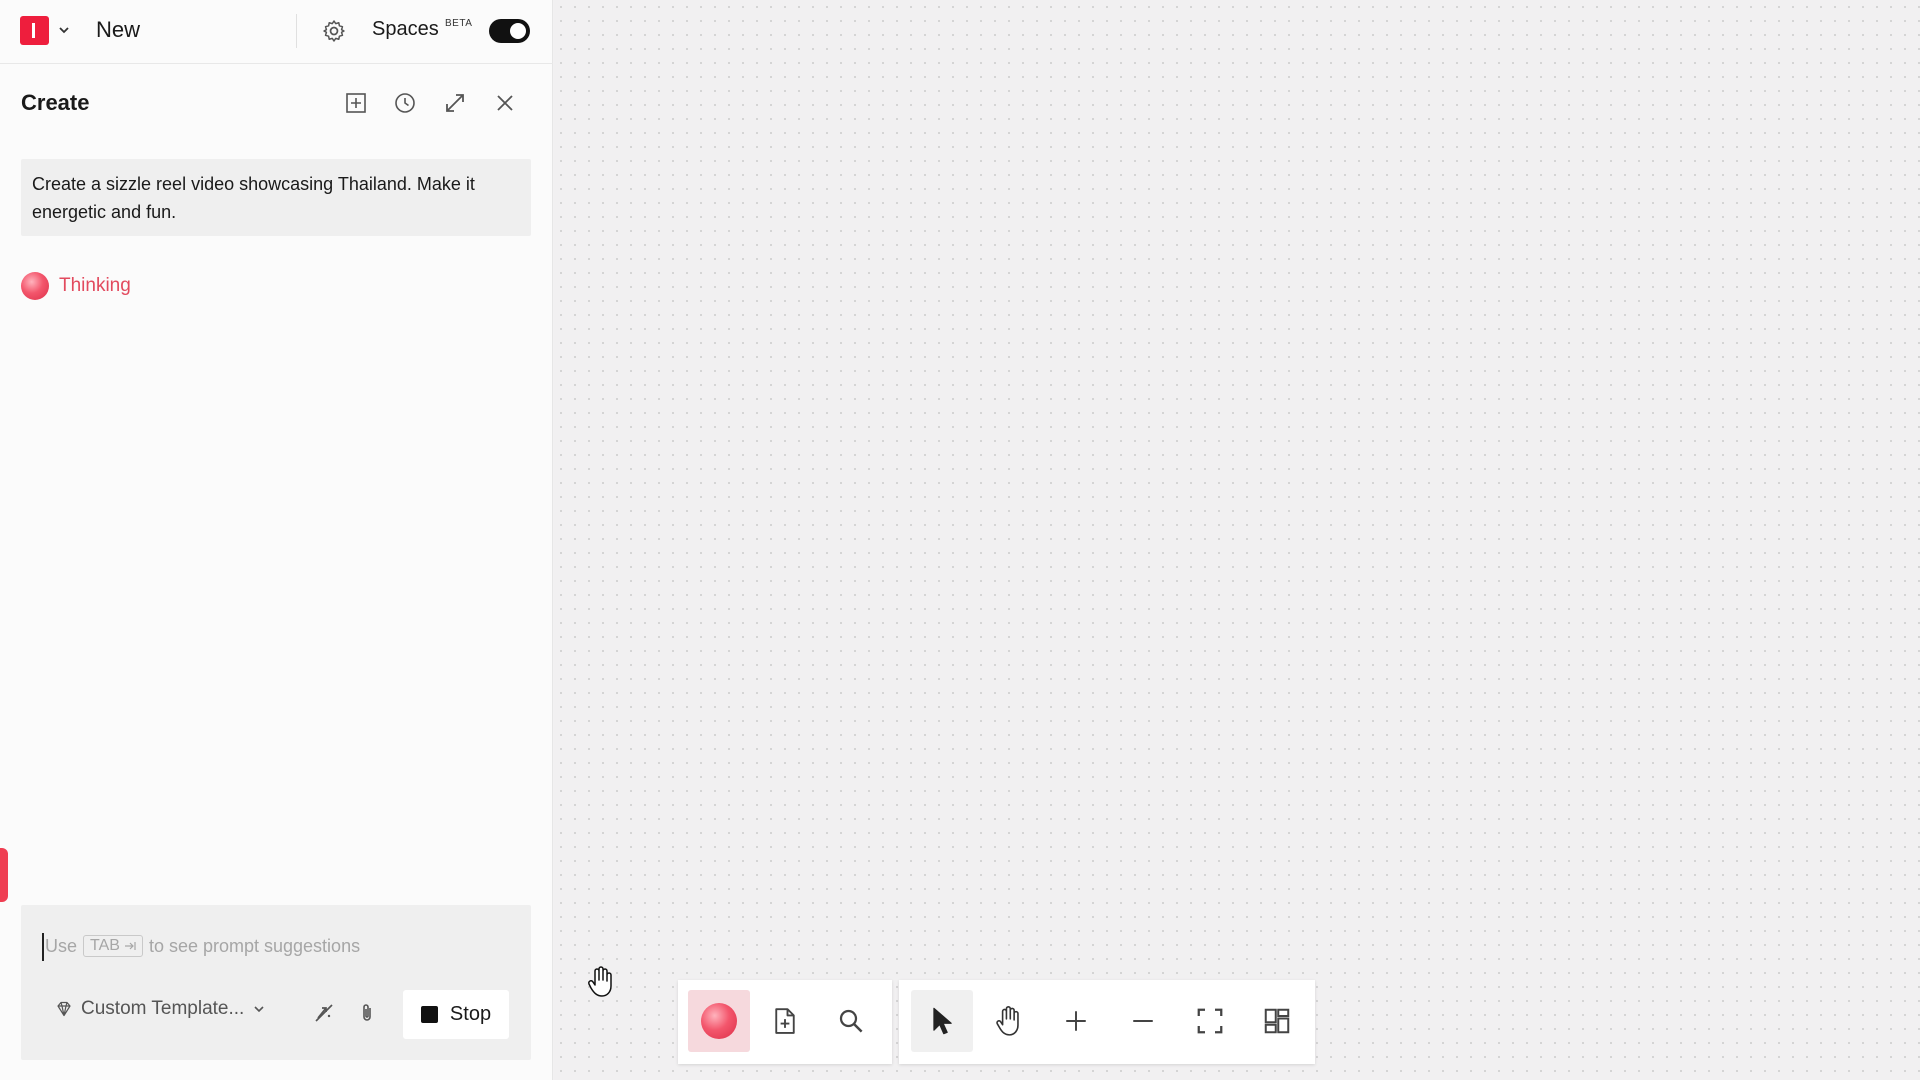 Image resolution: width=1920 pixels, height=1080 pixels. I want to click on zoom-out-icon, so click(1143, 1021).